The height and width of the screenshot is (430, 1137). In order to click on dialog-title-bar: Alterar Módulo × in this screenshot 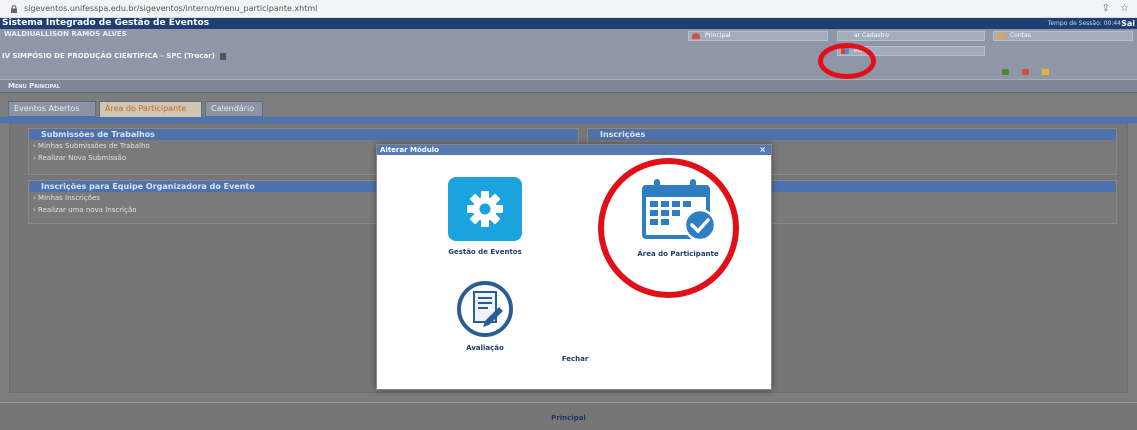, I will do `click(574, 150)`.